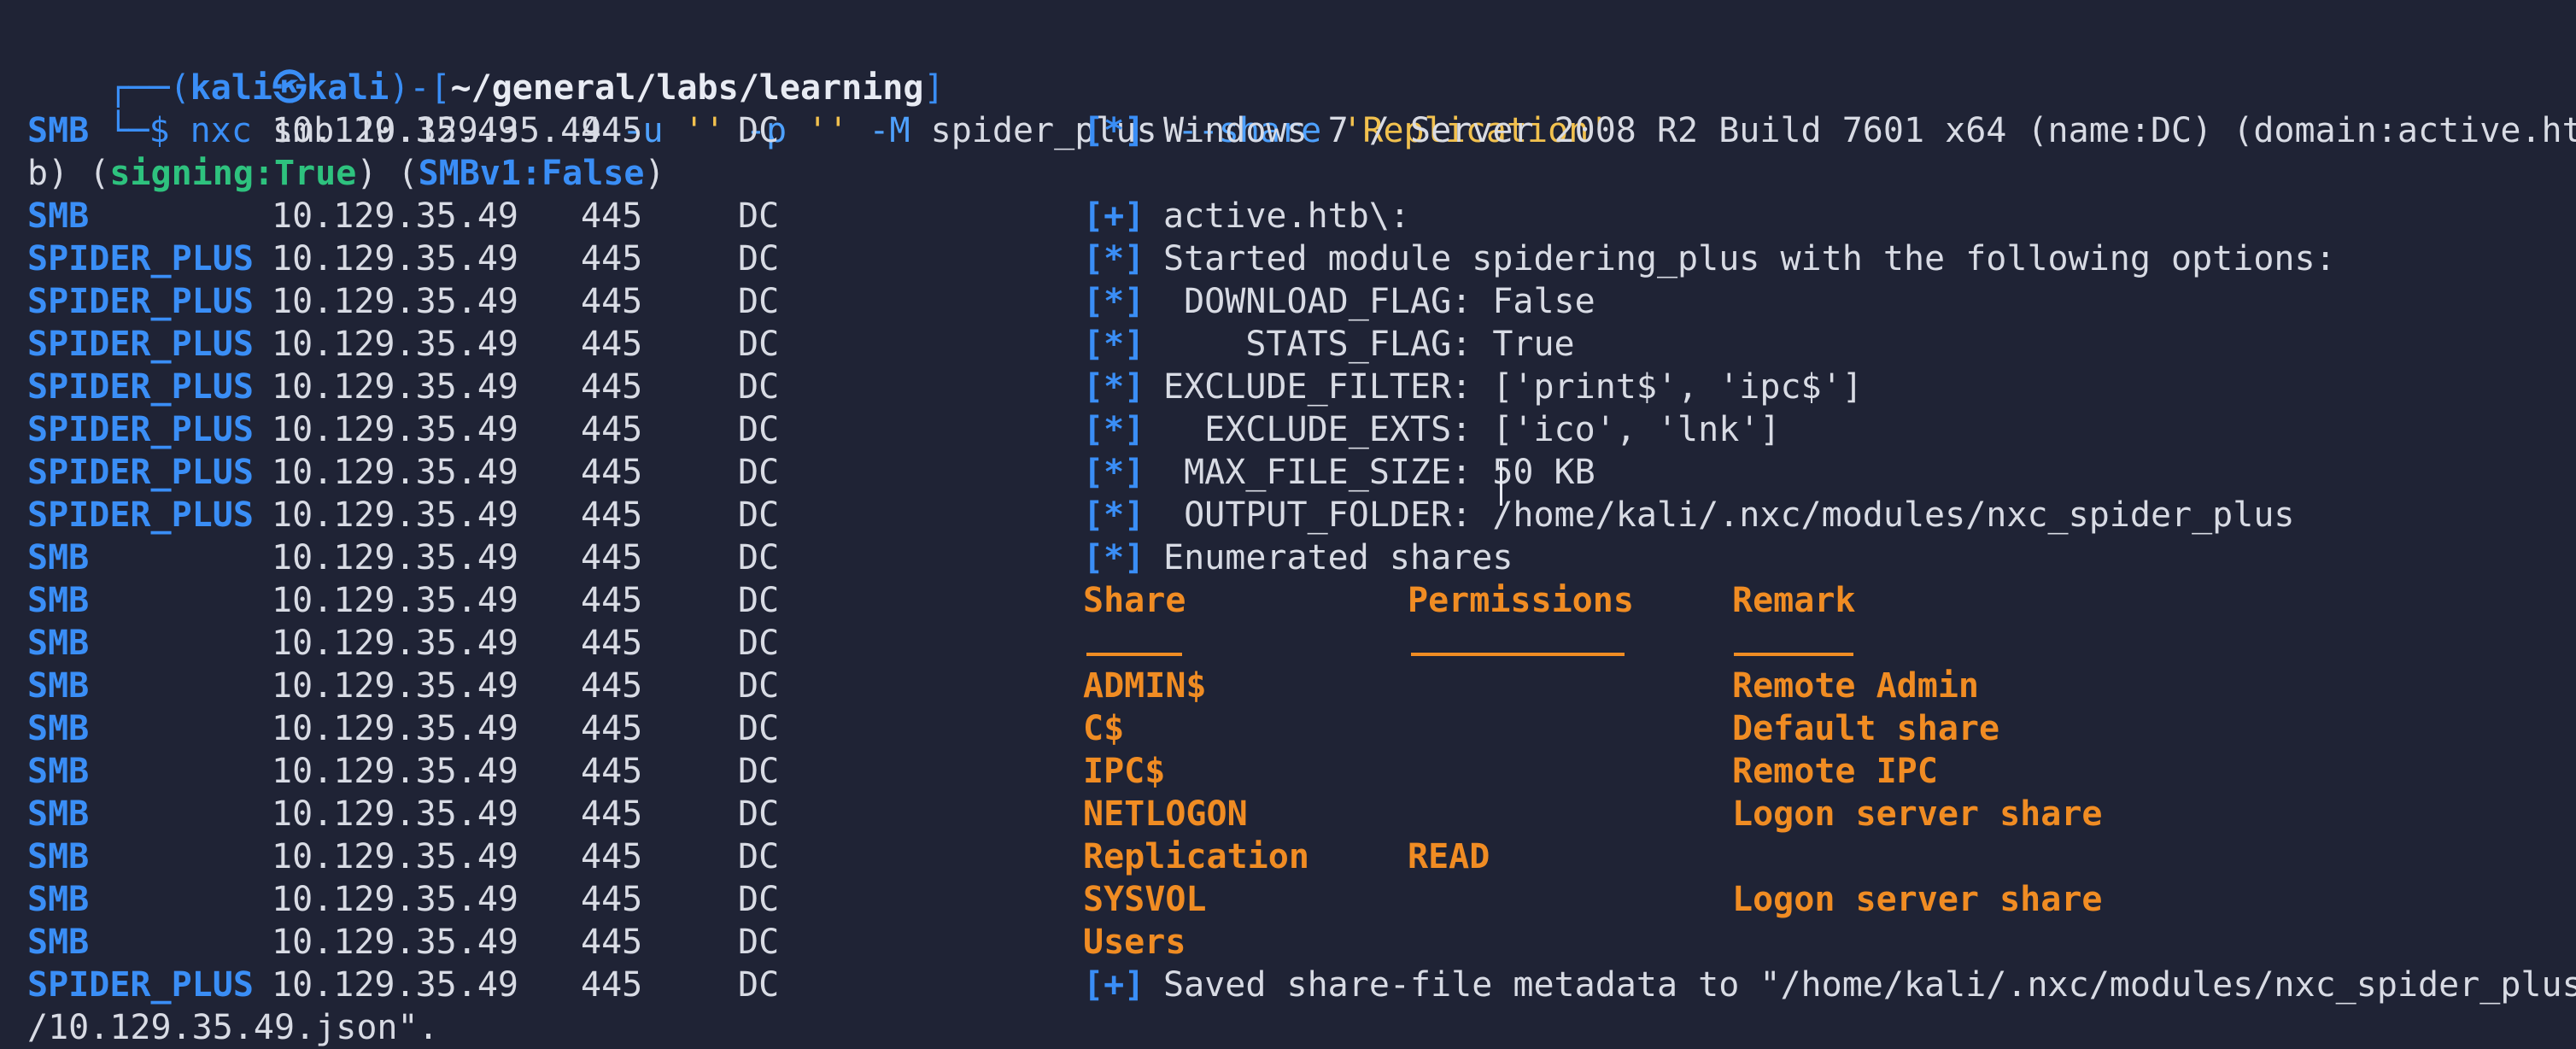 The width and height of the screenshot is (2576, 1049). I want to click on prompt-header: ┌──(kali㉿kali)-[~/general/labs/learning], so click(485, 66).